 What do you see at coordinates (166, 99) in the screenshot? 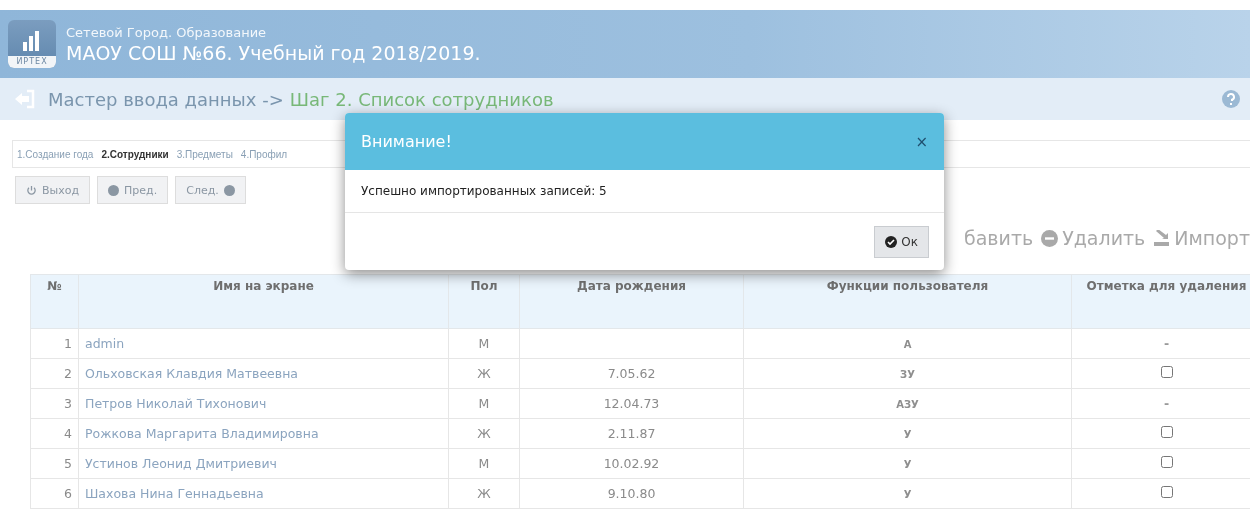
I see `breadcrumb-prefix: Мастер ввода данных ->` at bounding box center [166, 99].